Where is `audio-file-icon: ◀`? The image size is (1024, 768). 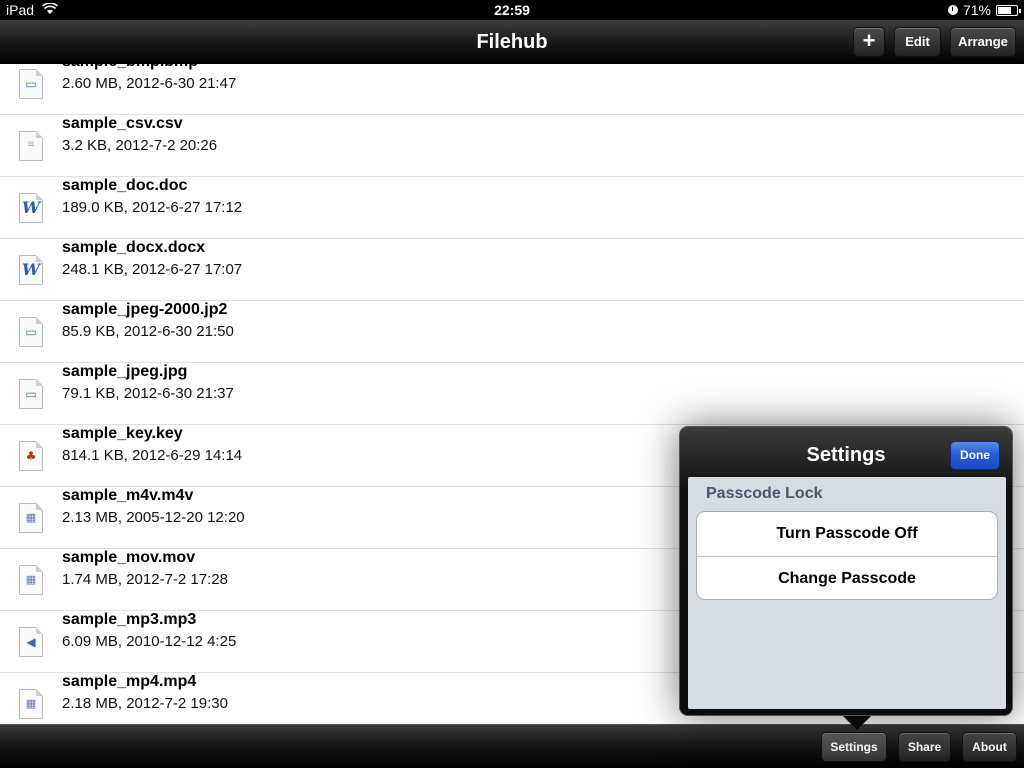
audio-file-icon: ◀ is located at coordinates (31, 642).